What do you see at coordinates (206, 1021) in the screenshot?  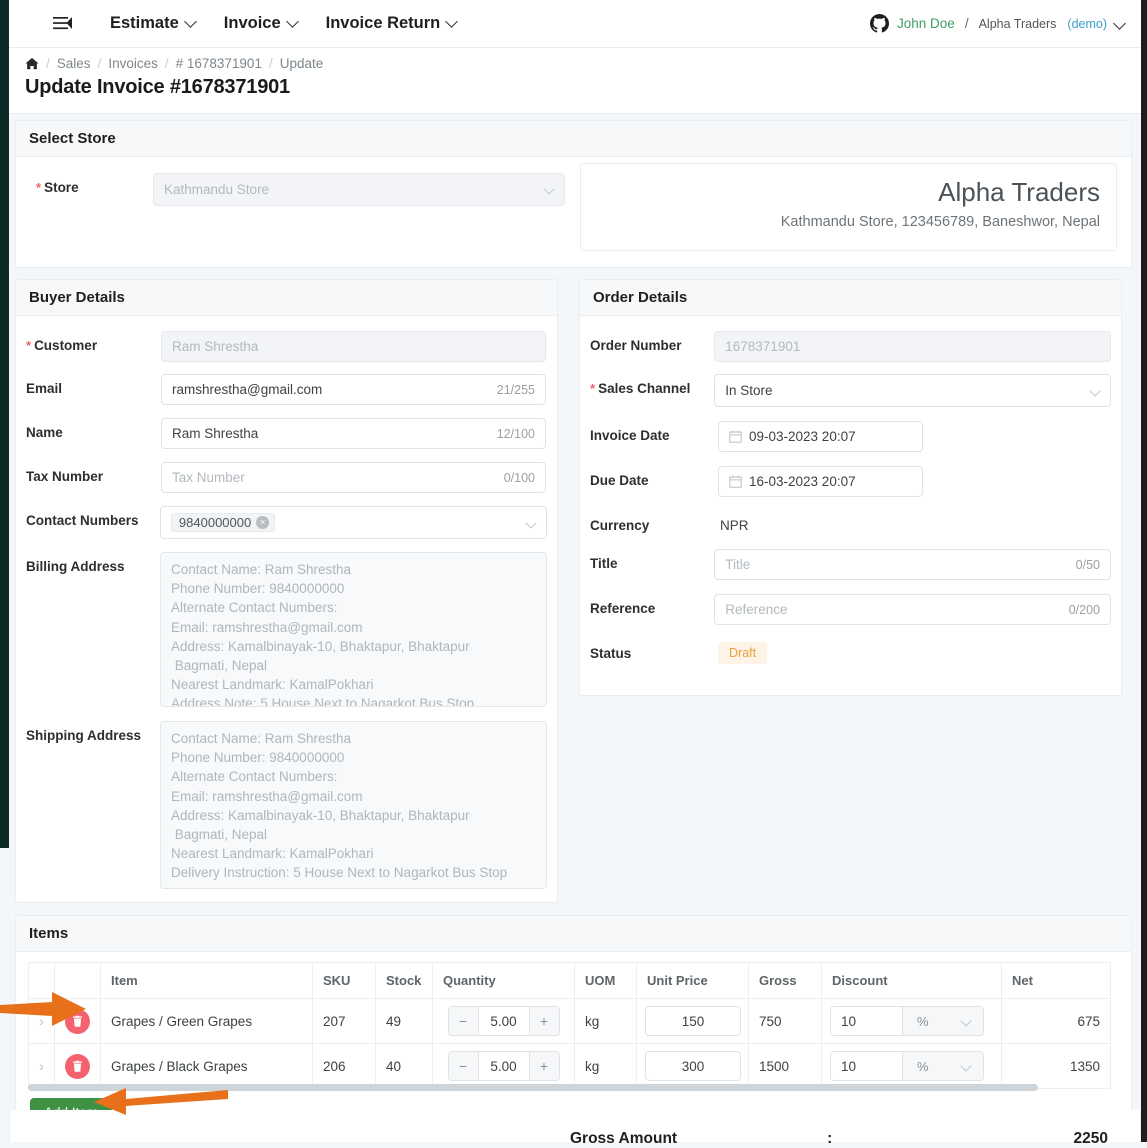 I see `row-item-name: Grapes / Green Grapes` at bounding box center [206, 1021].